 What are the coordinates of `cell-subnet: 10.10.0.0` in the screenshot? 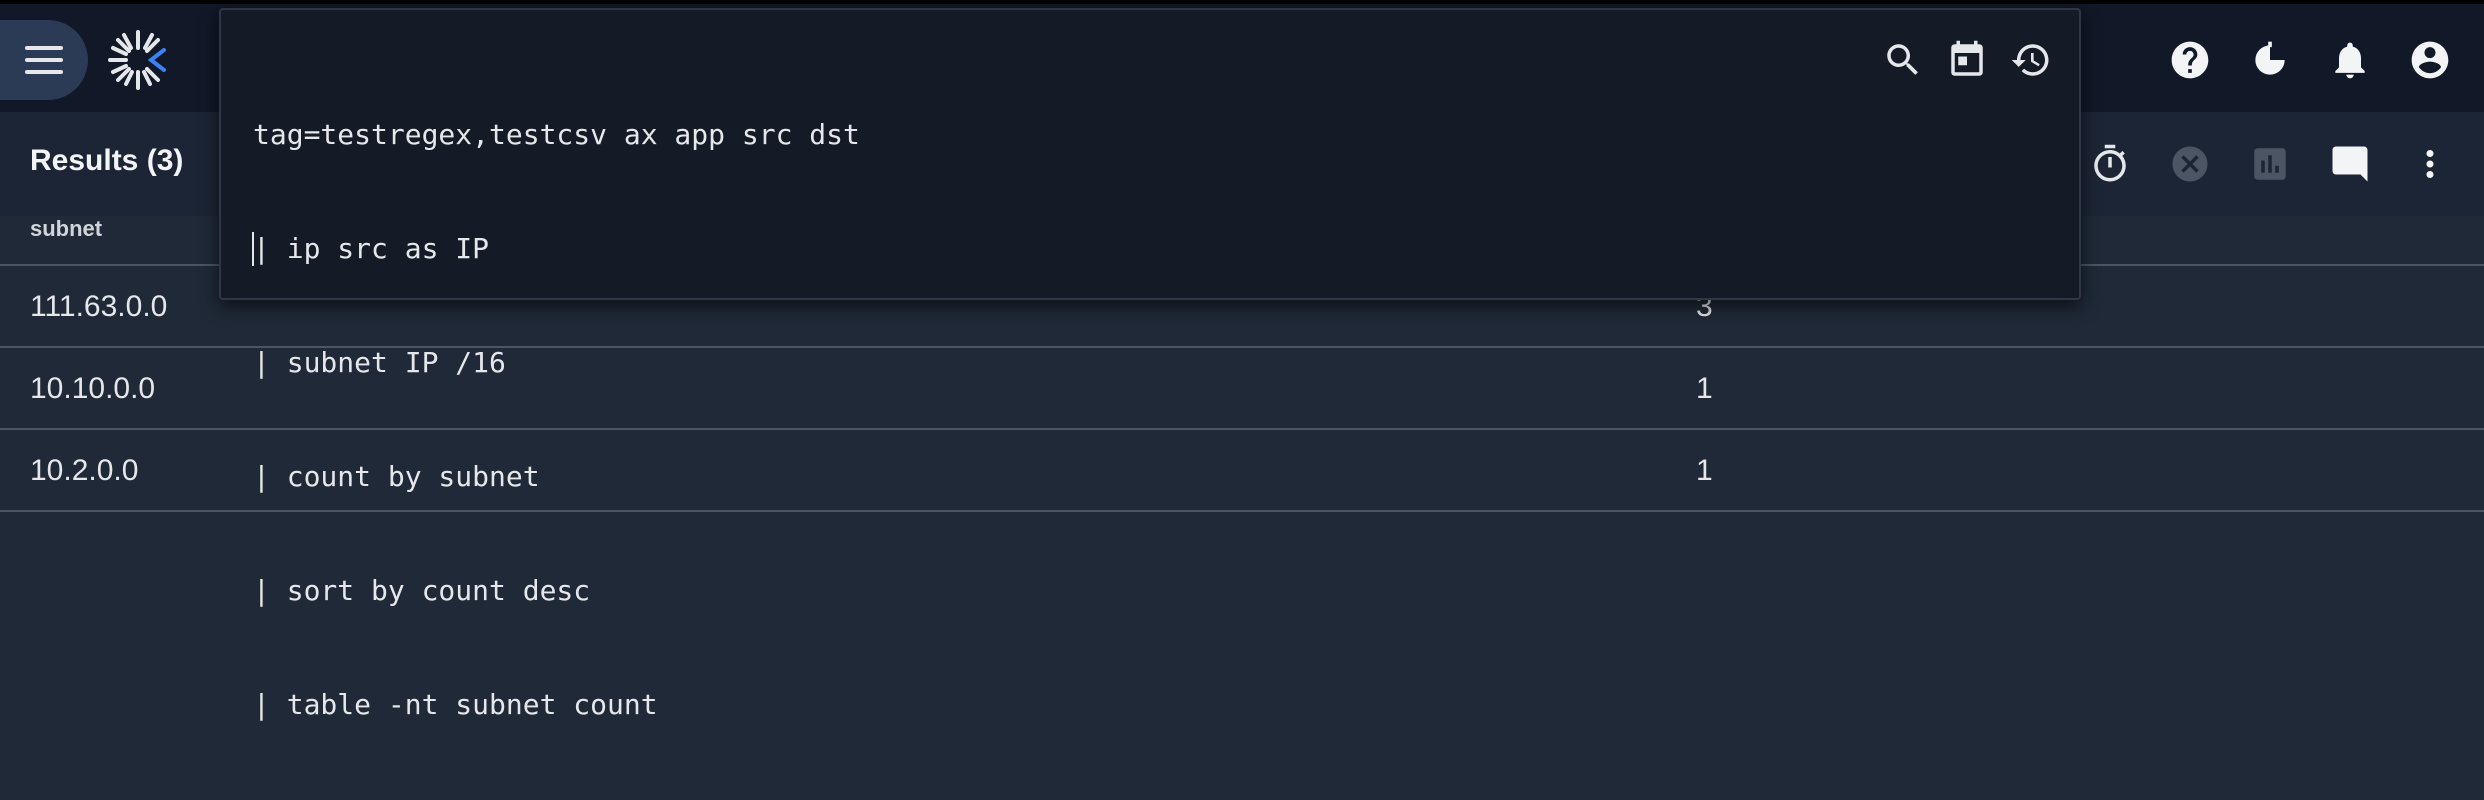 It's located at (93, 388).